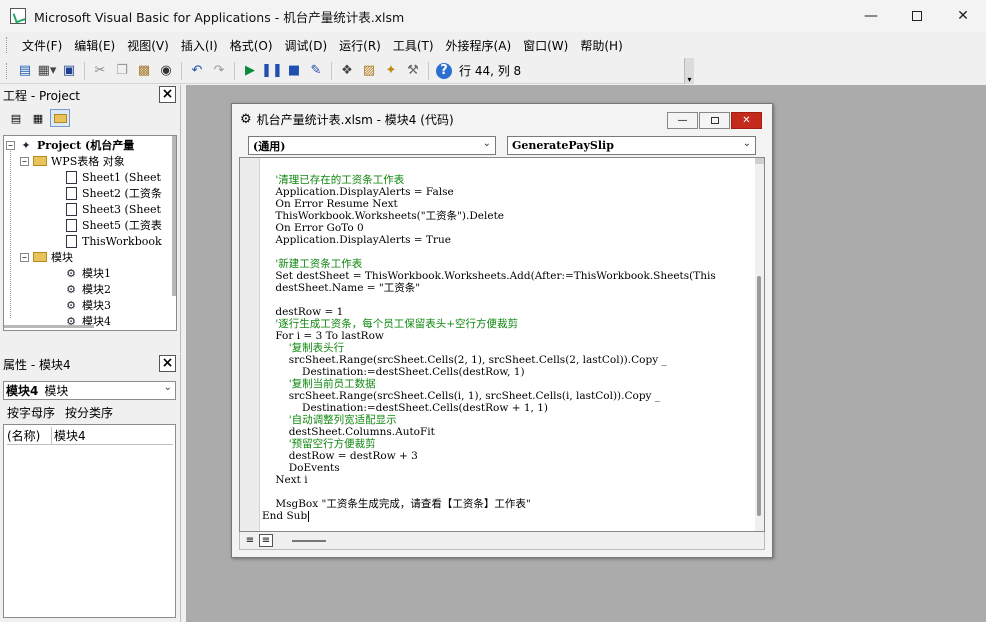 The image size is (986, 622). Describe the element at coordinates (347, 71) in the screenshot. I see `project-explorer-button: ❖` at that location.